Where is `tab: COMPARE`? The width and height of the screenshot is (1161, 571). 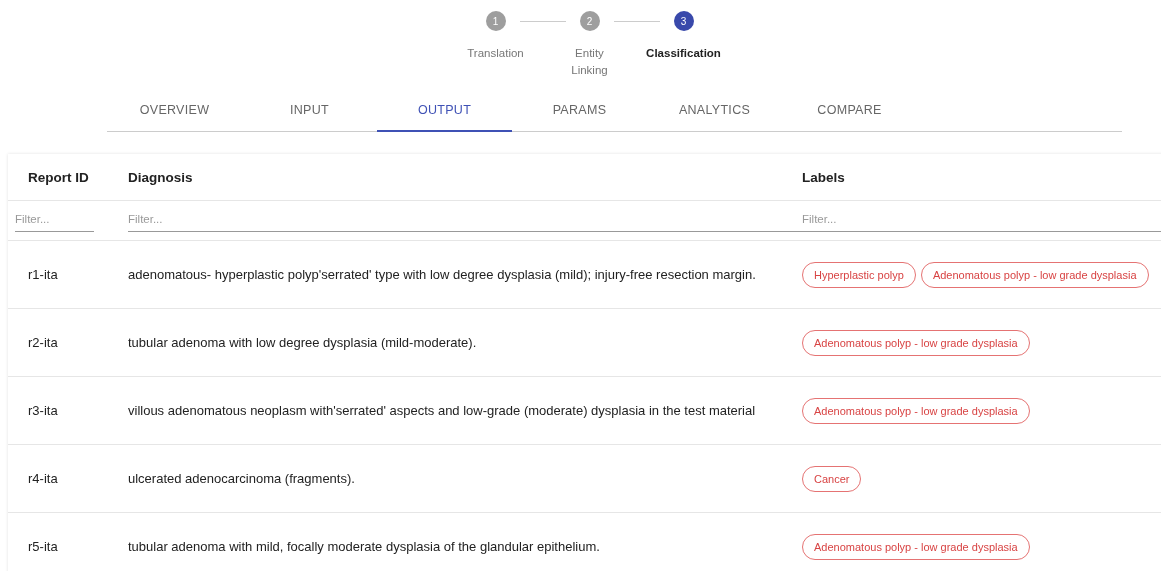 tab: COMPARE is located at coordinates (849, 109).